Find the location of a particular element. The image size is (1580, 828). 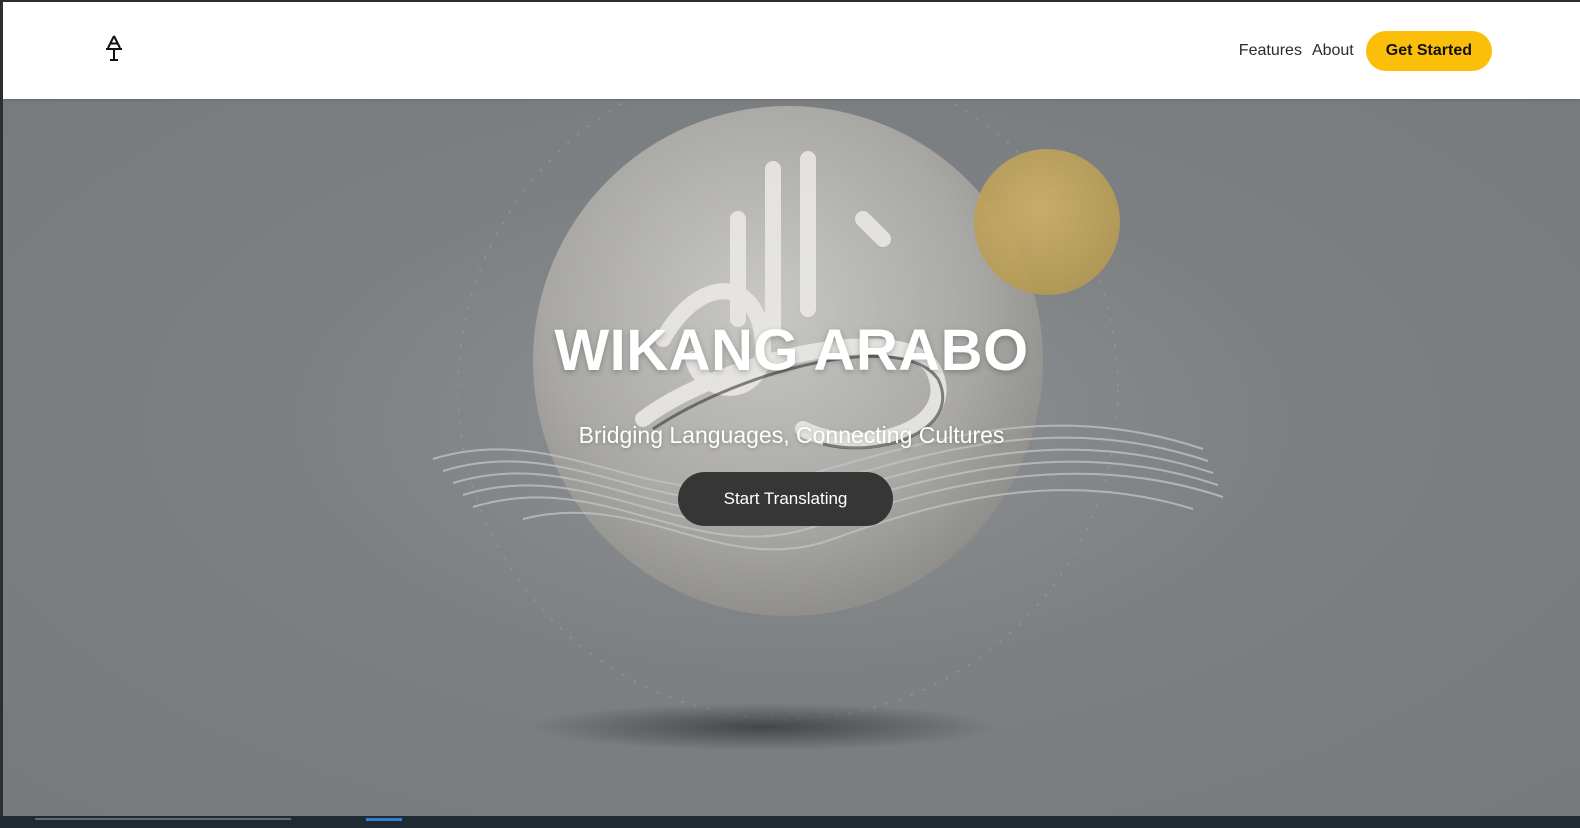

taskbar-item is located at coordinates (163, 819).